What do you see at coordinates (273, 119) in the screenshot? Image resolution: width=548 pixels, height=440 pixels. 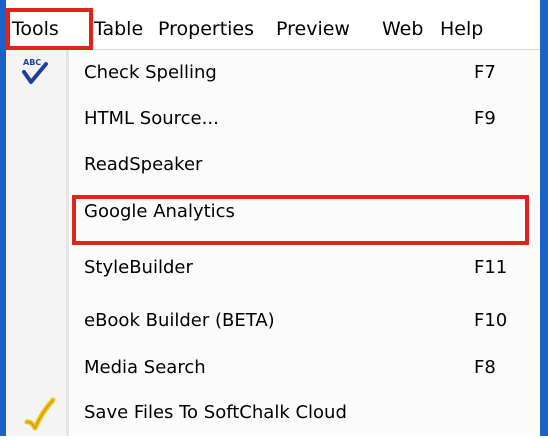 I see `menu-item-html-source: HTML Source... F9` at bounding box center [273, 119].